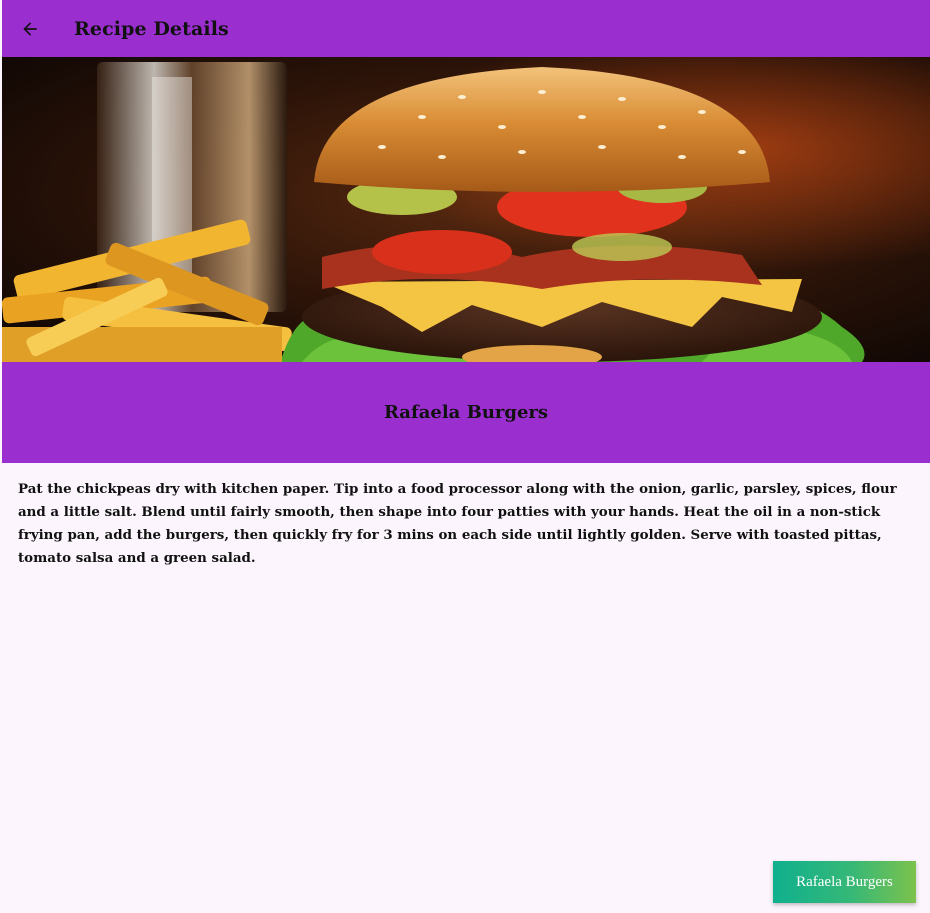 Image resolution: width=930 pixels, height=913 pixels. I want to click on app-bar: Recipe Details, so click(466, 28).